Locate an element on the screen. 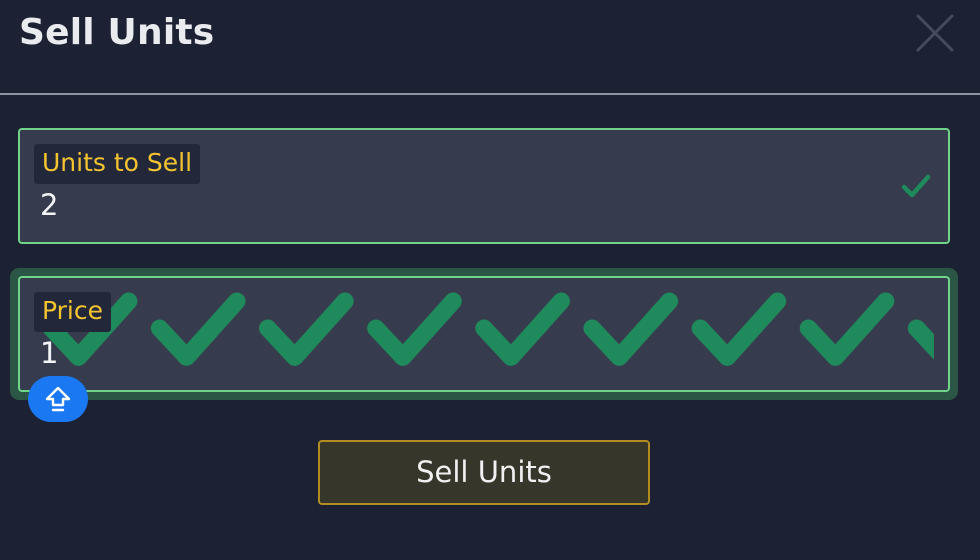 The width and height of the screenshot is (980, 560). keyboard-toggle-button is located at coordinates (58, 399).